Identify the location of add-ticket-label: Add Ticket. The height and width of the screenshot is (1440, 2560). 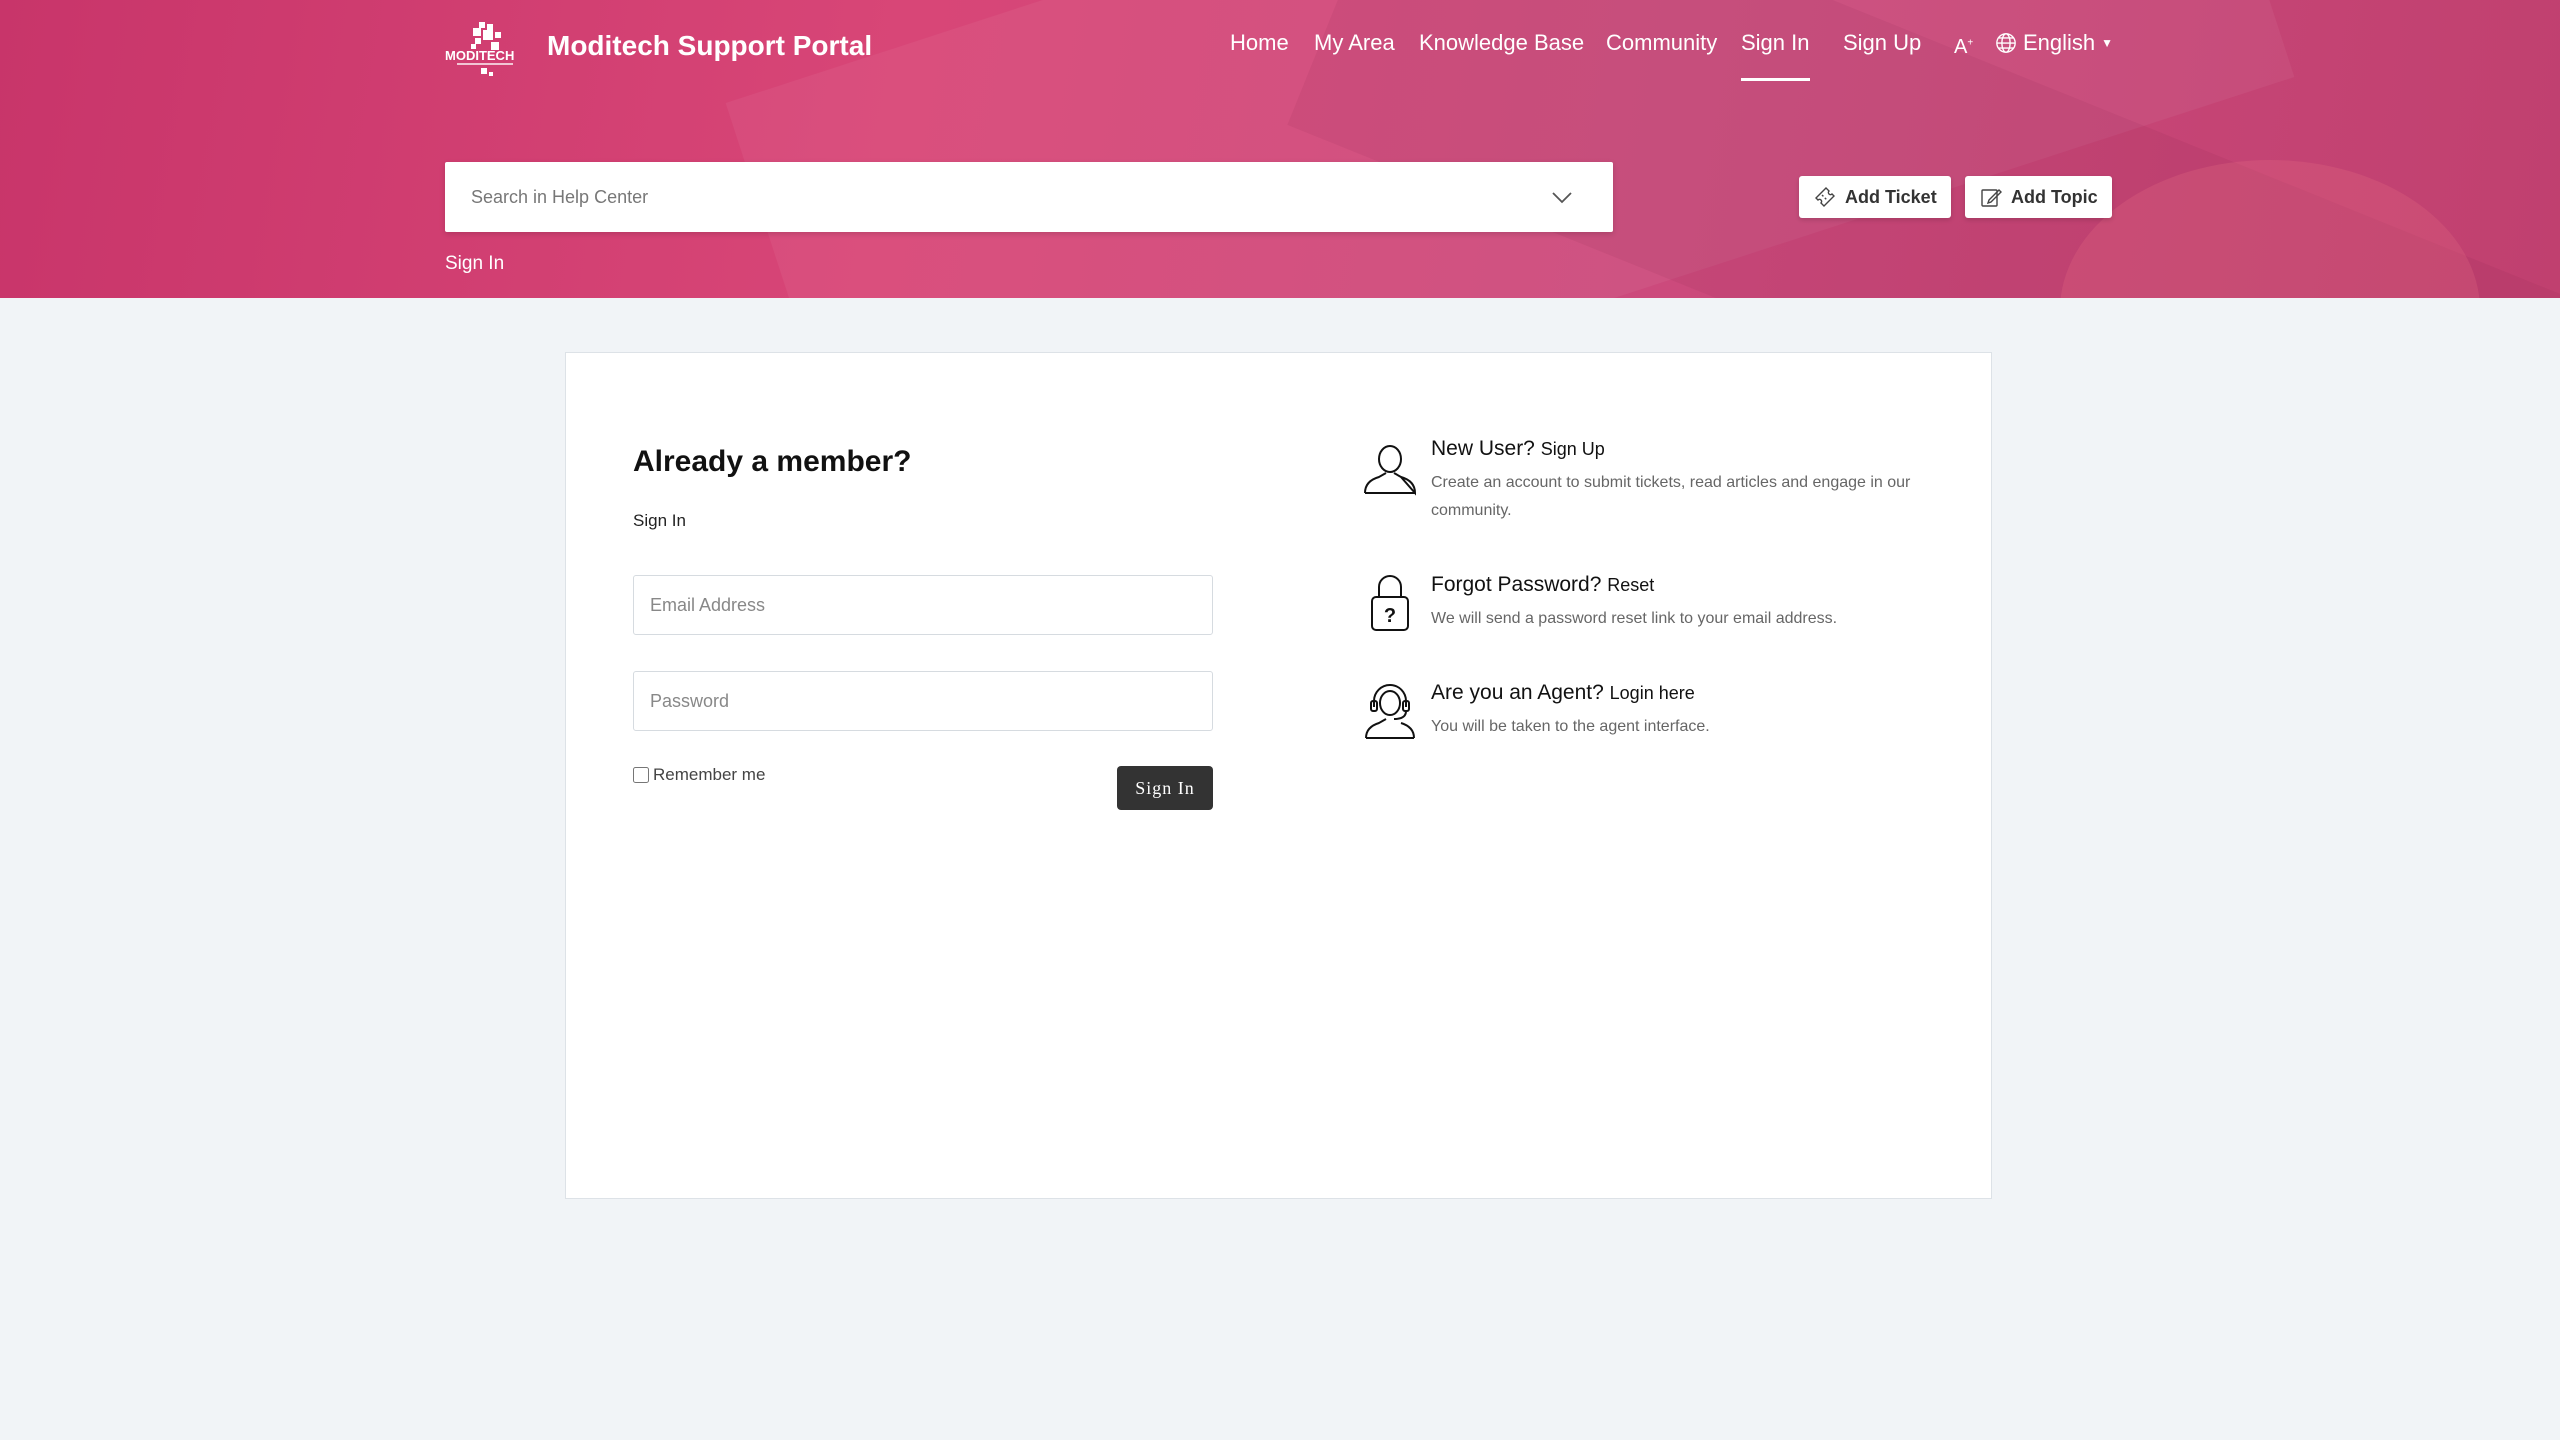
(1891, 196).